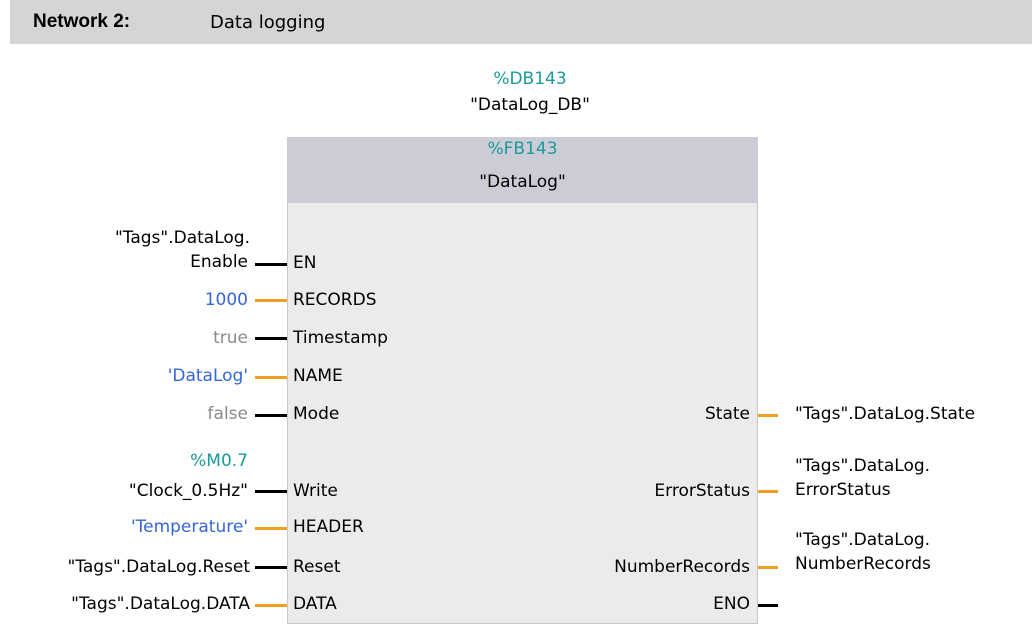 The width and height of the screenshot is (1032, 624). I want to click on write-param: "Clock_0.5Hz", so click(144, 491).